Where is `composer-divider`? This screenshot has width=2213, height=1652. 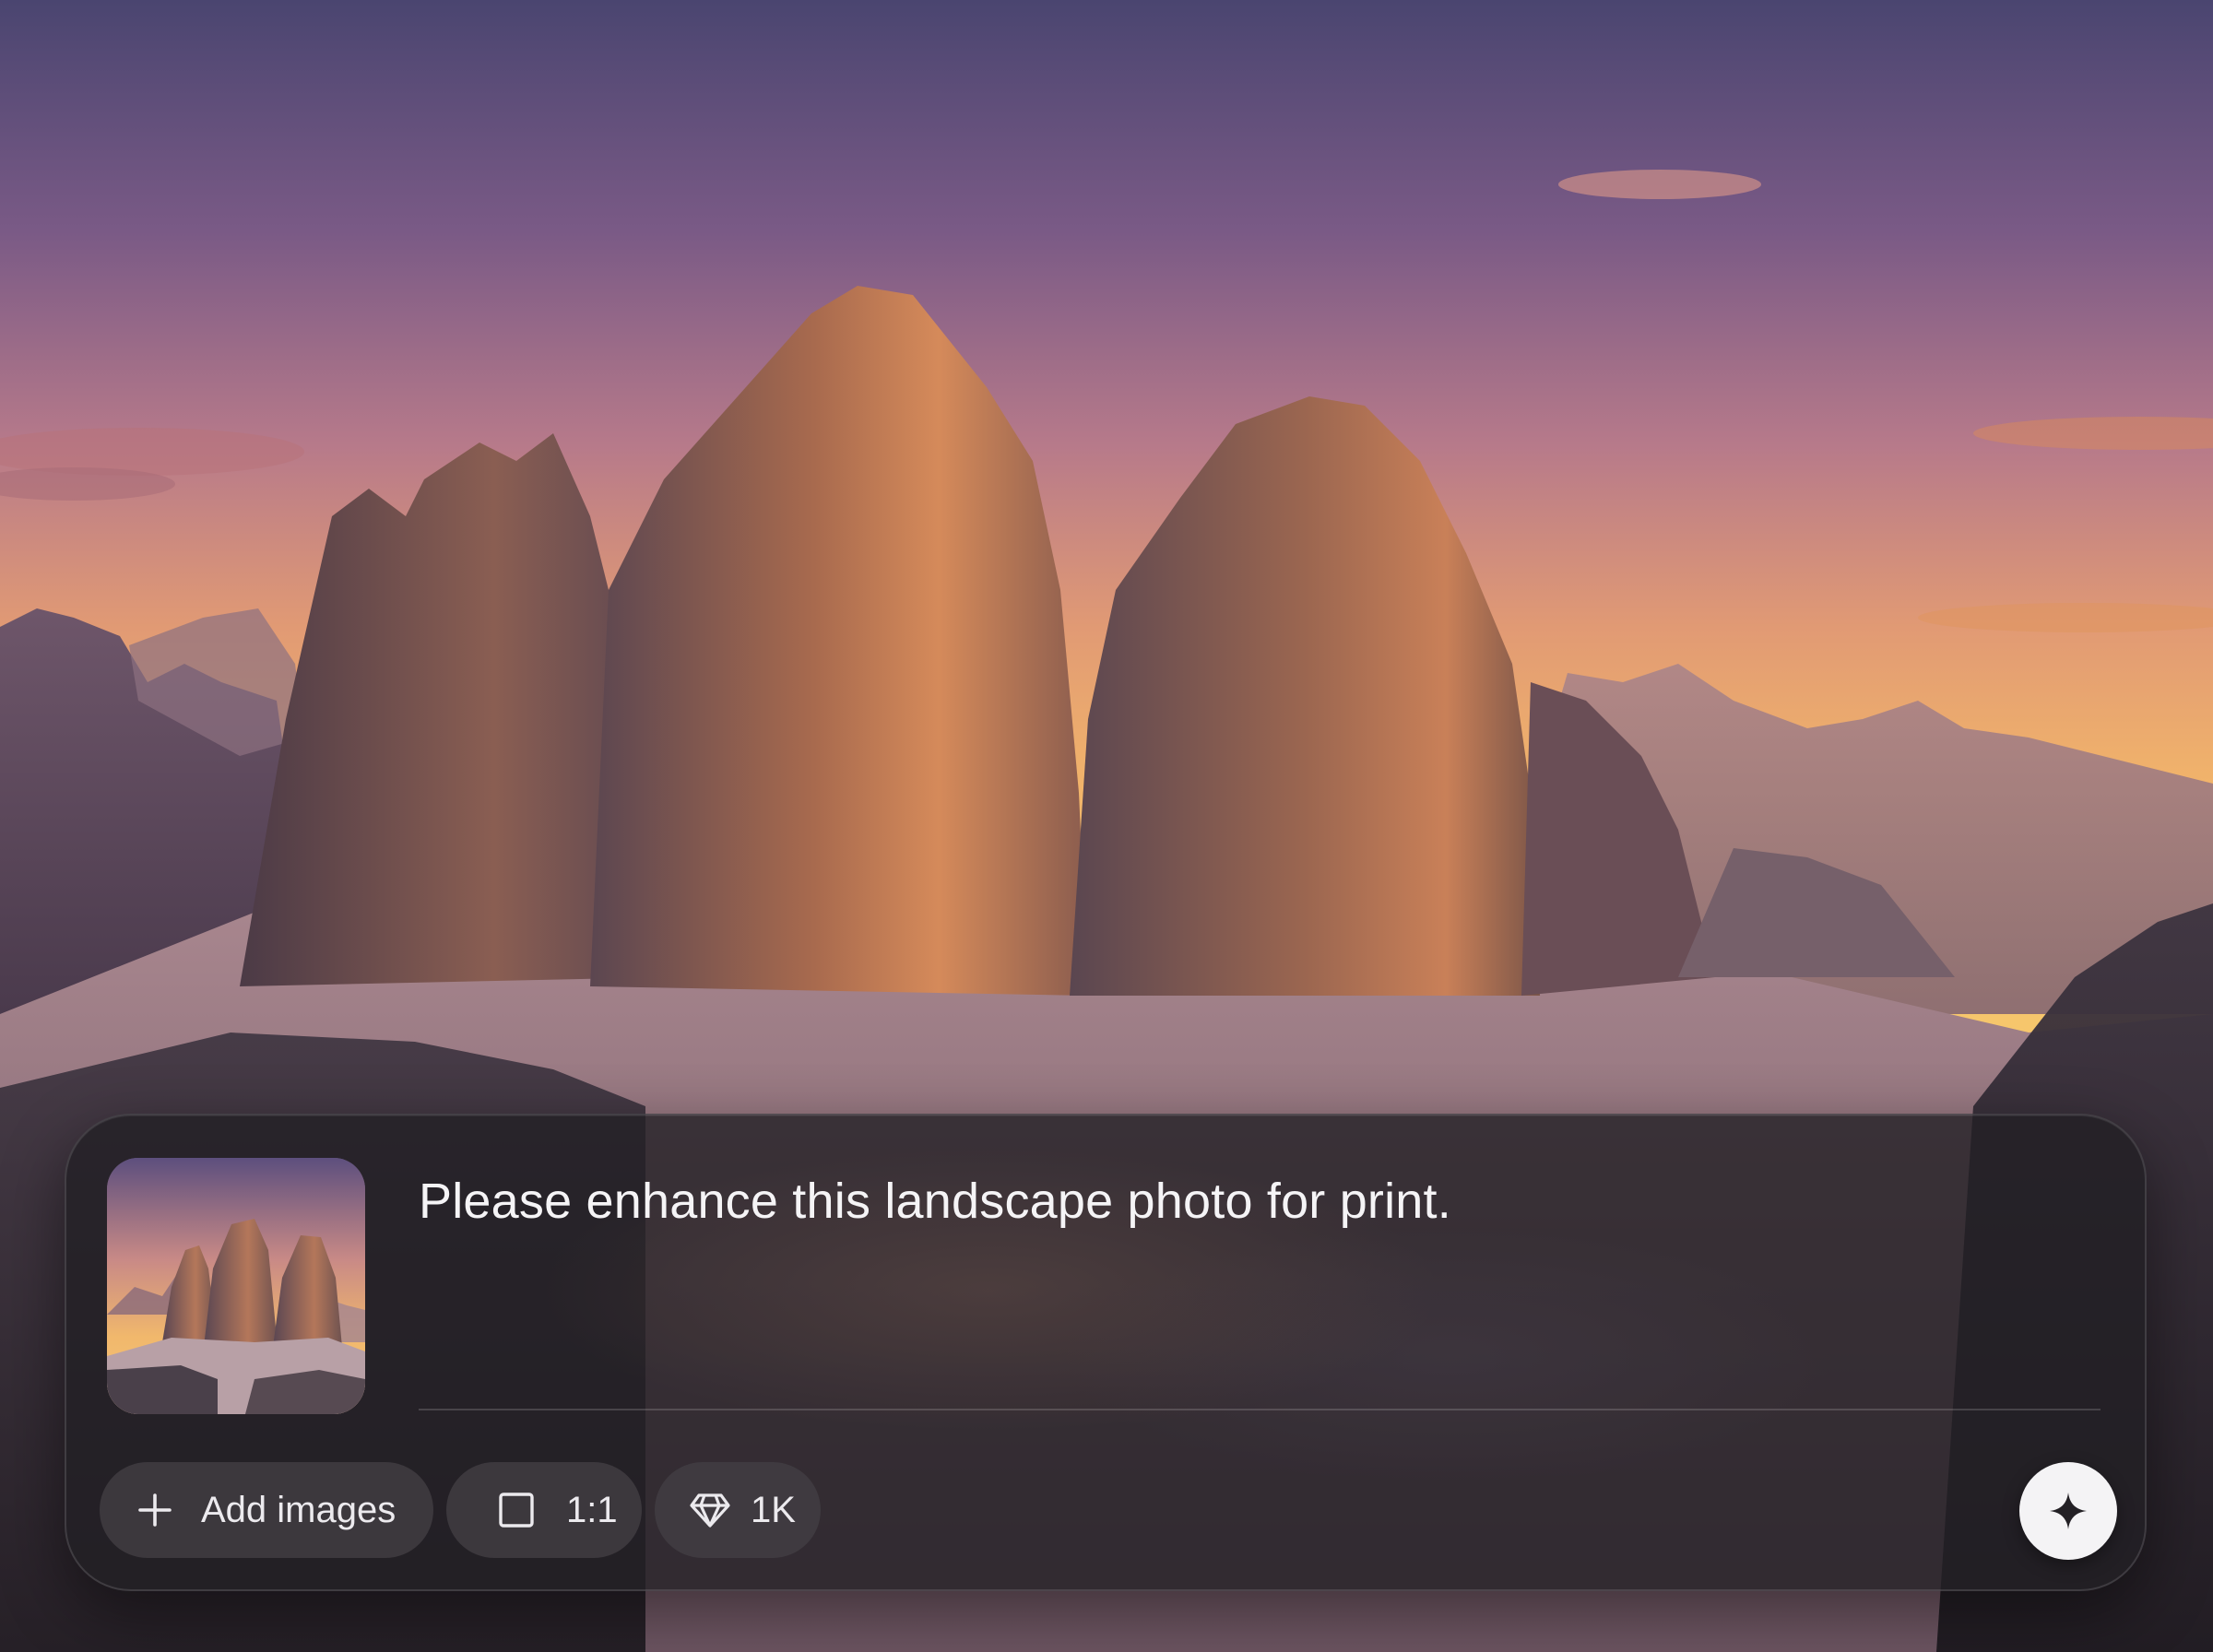
composer-divider is located at coordinates (1260, 1409).